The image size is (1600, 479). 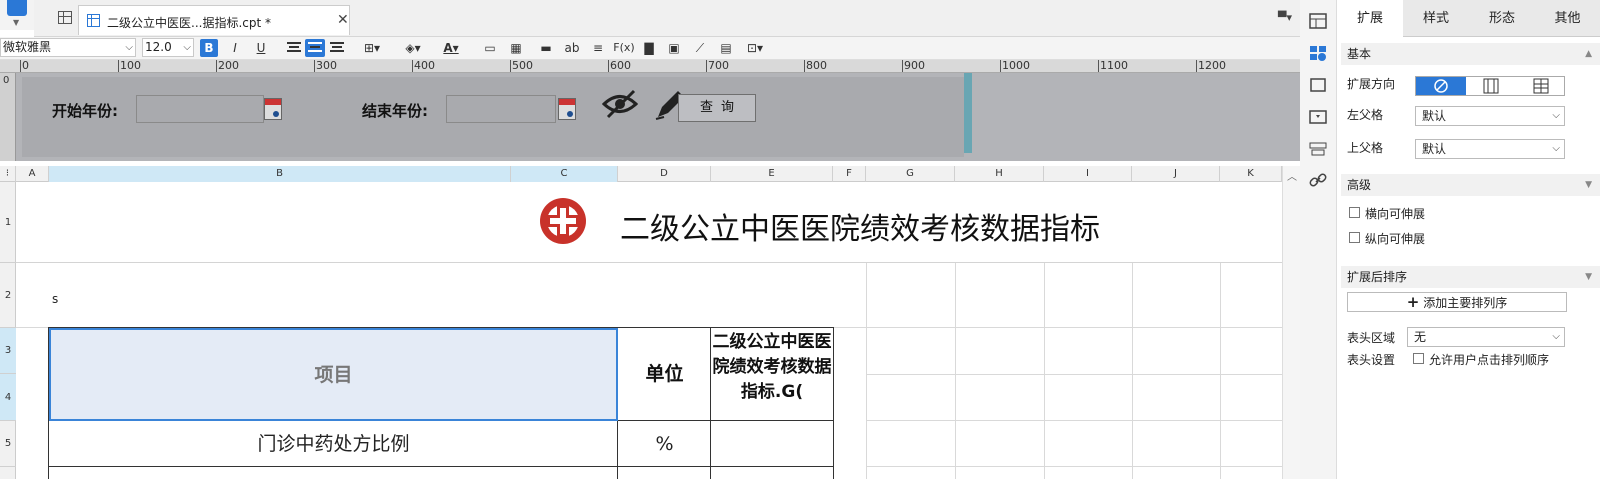 I want to click on align-left-icon, so click(x=294, y=47).